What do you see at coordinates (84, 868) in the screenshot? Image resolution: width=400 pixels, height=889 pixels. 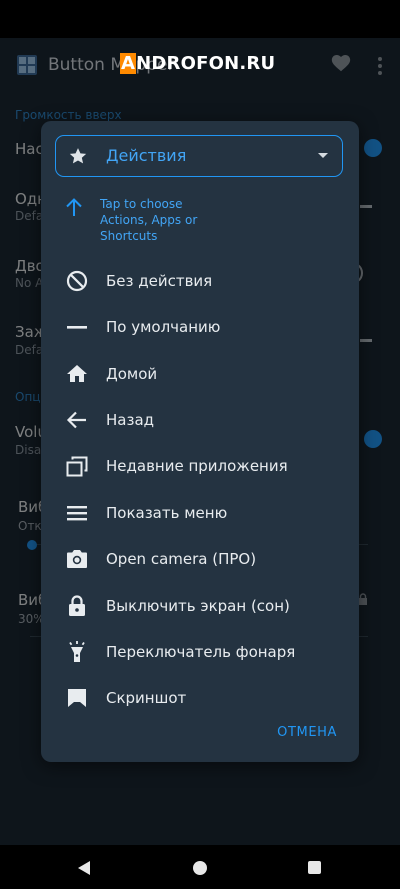 I see `nav-back-icon` at bounding box center [84, 868].